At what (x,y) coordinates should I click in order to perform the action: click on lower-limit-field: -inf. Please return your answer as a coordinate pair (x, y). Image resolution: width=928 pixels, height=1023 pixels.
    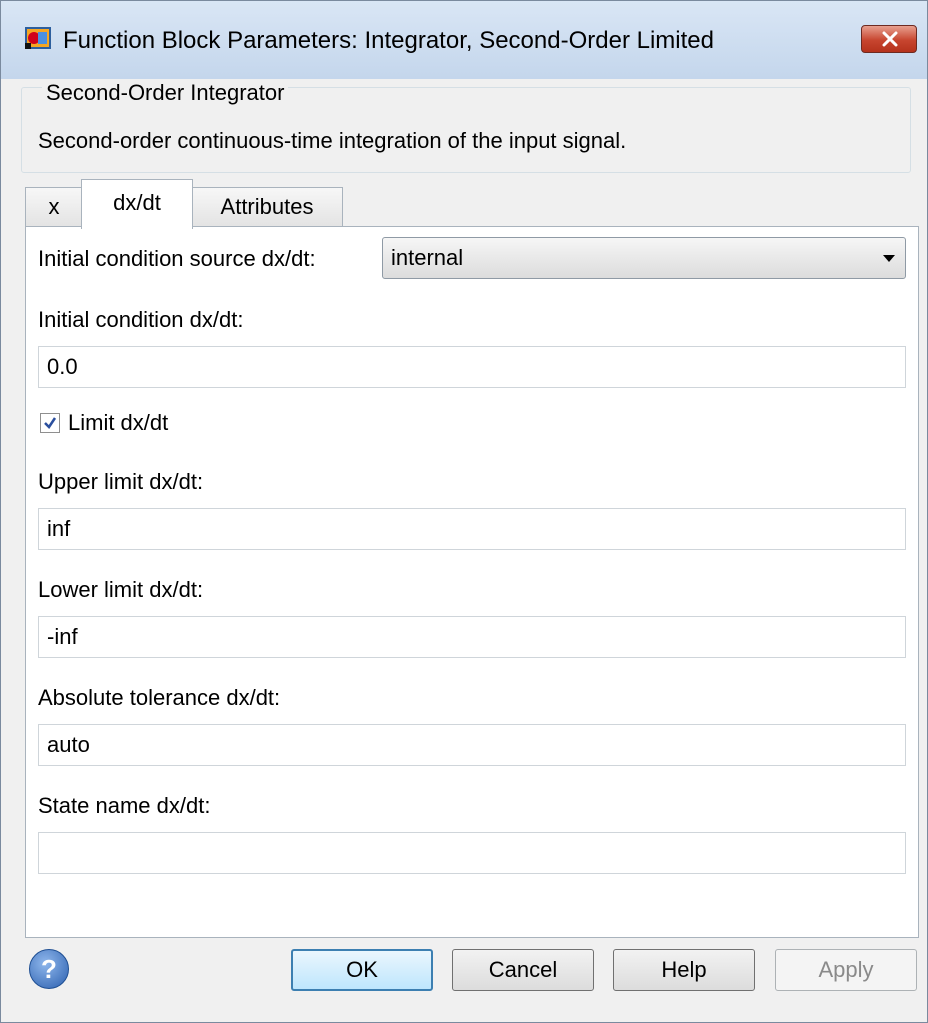
    Looking at the image, I should click on (472, 637).